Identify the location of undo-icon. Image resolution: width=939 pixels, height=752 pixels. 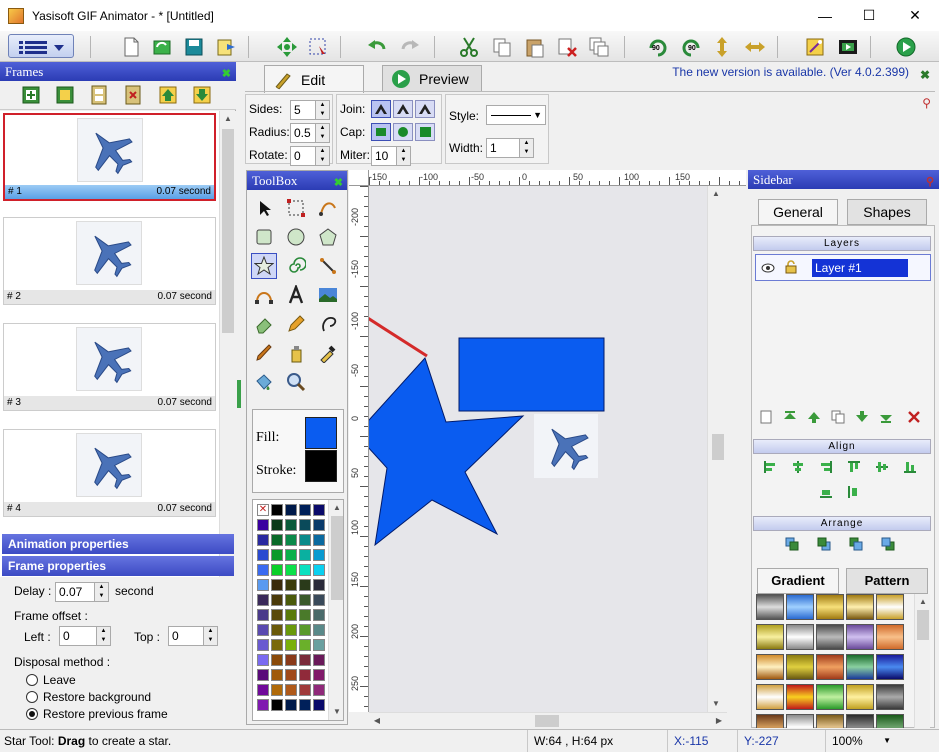
(377, 47).